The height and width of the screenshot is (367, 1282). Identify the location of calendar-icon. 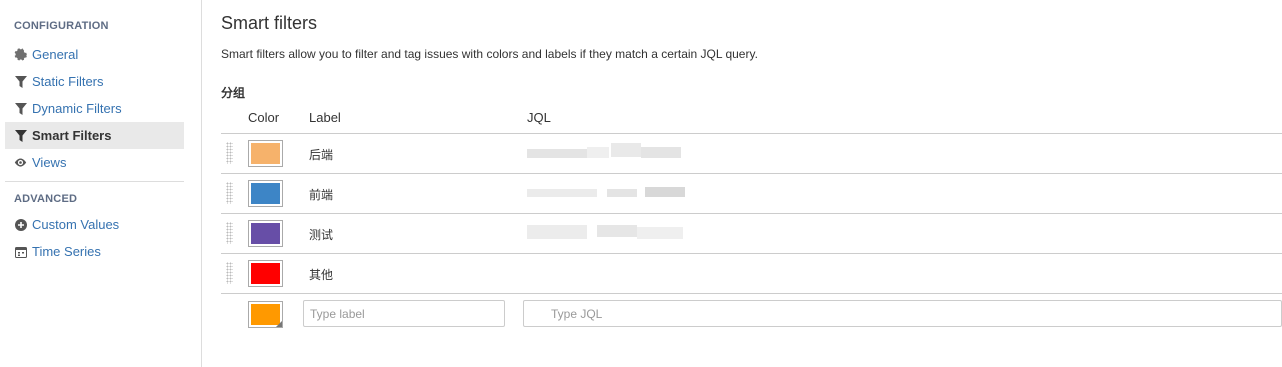
(20, 251).